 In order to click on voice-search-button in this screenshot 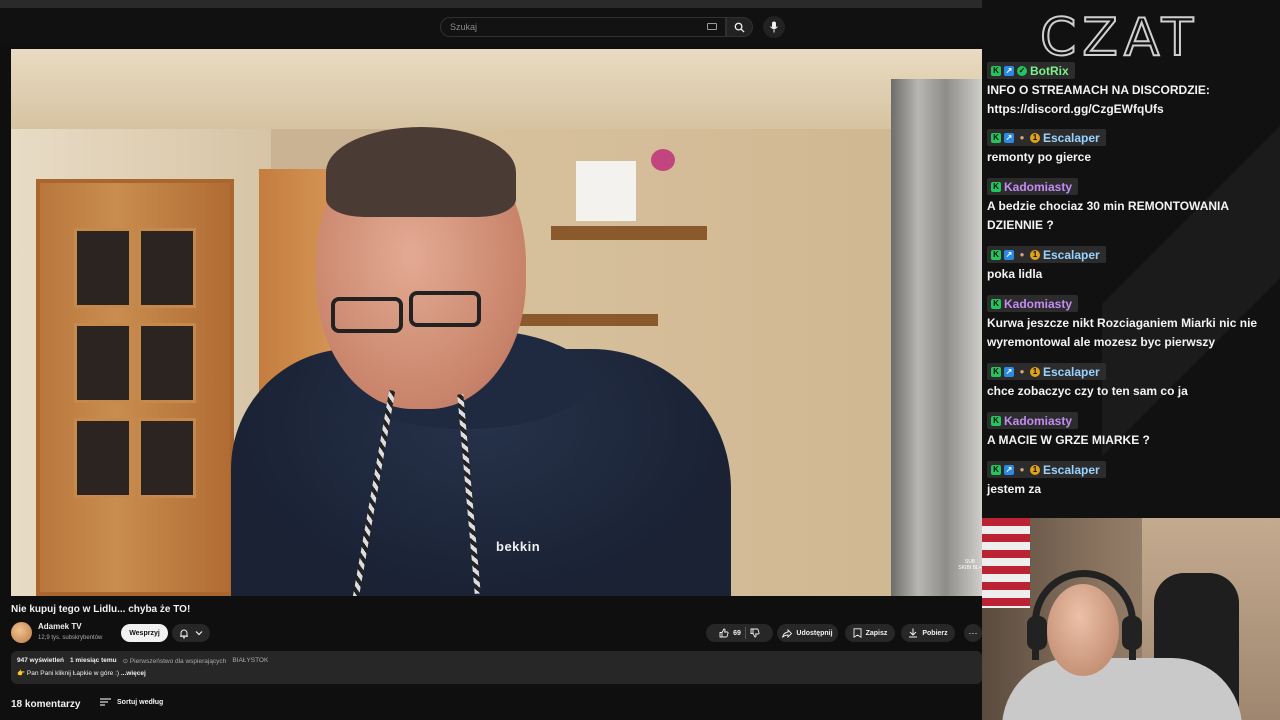, I will do `click(774, 27)`.